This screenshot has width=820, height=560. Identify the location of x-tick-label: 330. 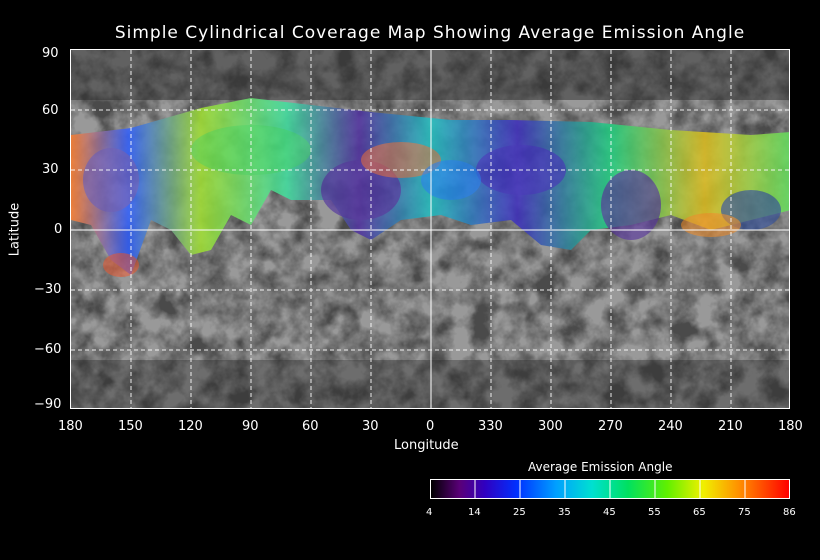
(490, 426).